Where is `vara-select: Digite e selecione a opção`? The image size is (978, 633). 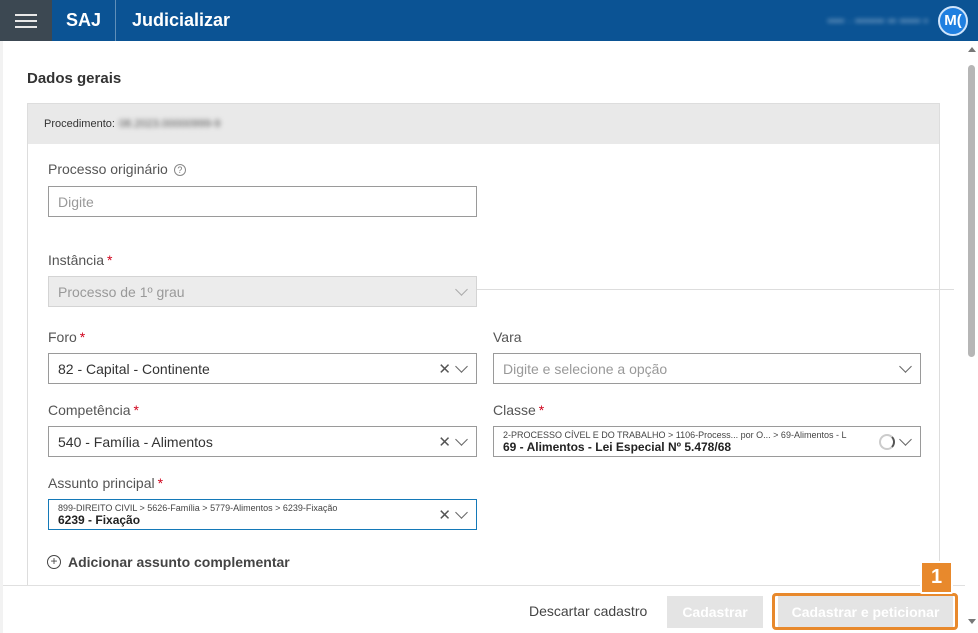
vara-select: Digite e selecione a opção is located at coordinates (707, 368).